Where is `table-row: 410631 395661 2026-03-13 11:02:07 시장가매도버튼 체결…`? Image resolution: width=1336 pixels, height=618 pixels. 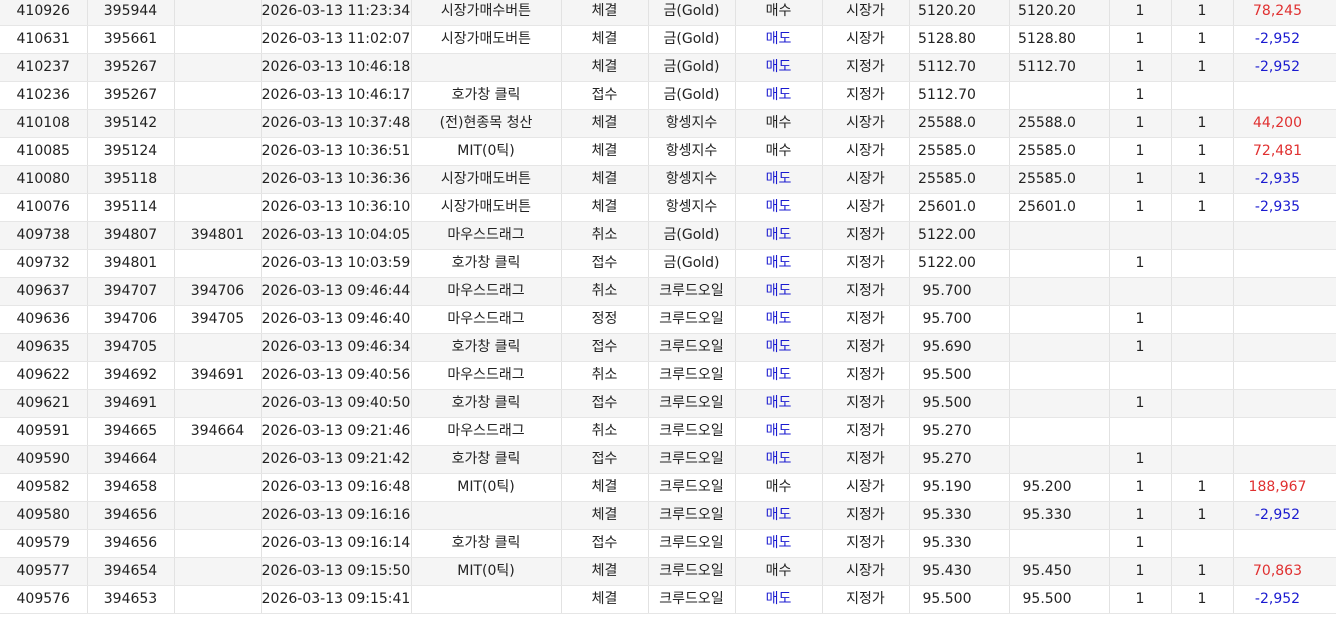 table-row: 410631 395661 2026-03-13 11:02:07 시장가매도버튼 체결… is located at coordinates (668, 39).